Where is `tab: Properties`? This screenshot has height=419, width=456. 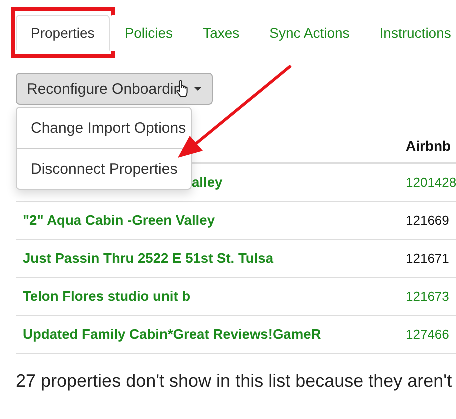 tab: Properties is located at coordinates (63, 33).